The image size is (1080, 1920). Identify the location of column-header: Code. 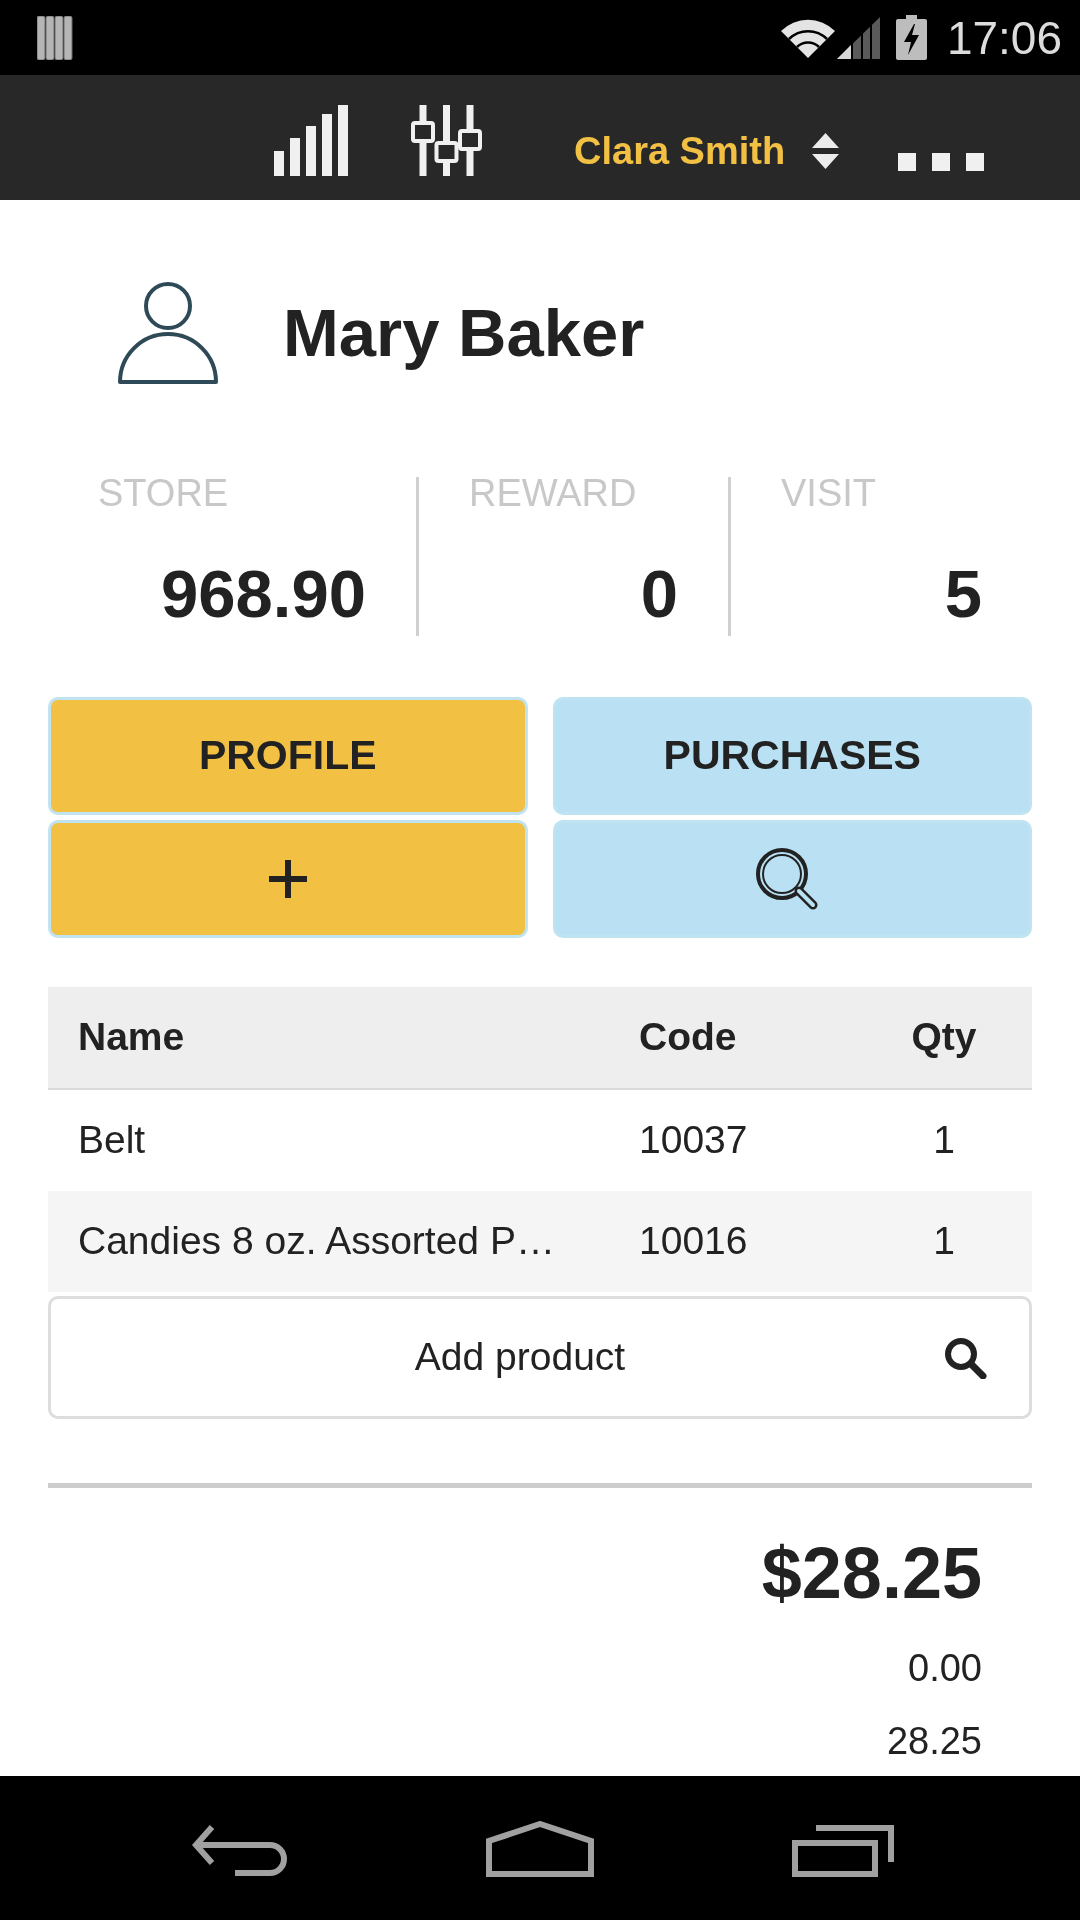
(688, 1037).